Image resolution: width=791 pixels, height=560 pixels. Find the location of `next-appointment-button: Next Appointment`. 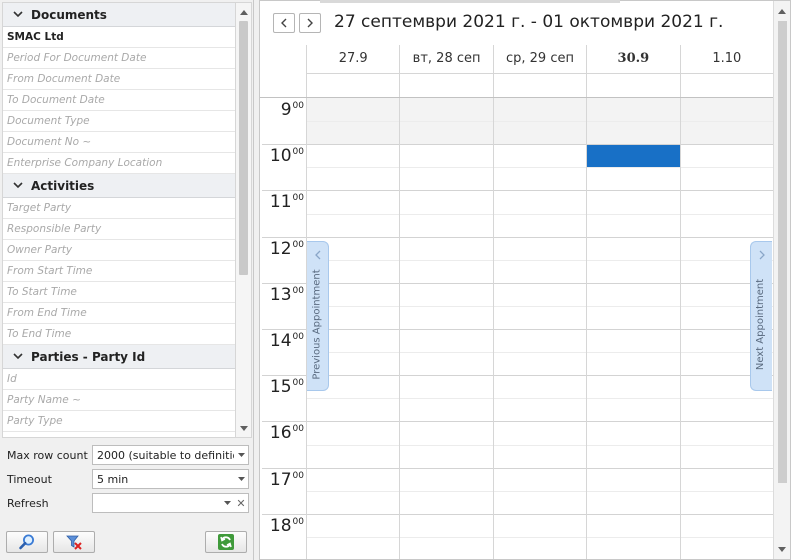

next-appointment-button: Next Appointment is located at coordinates (761, 316).